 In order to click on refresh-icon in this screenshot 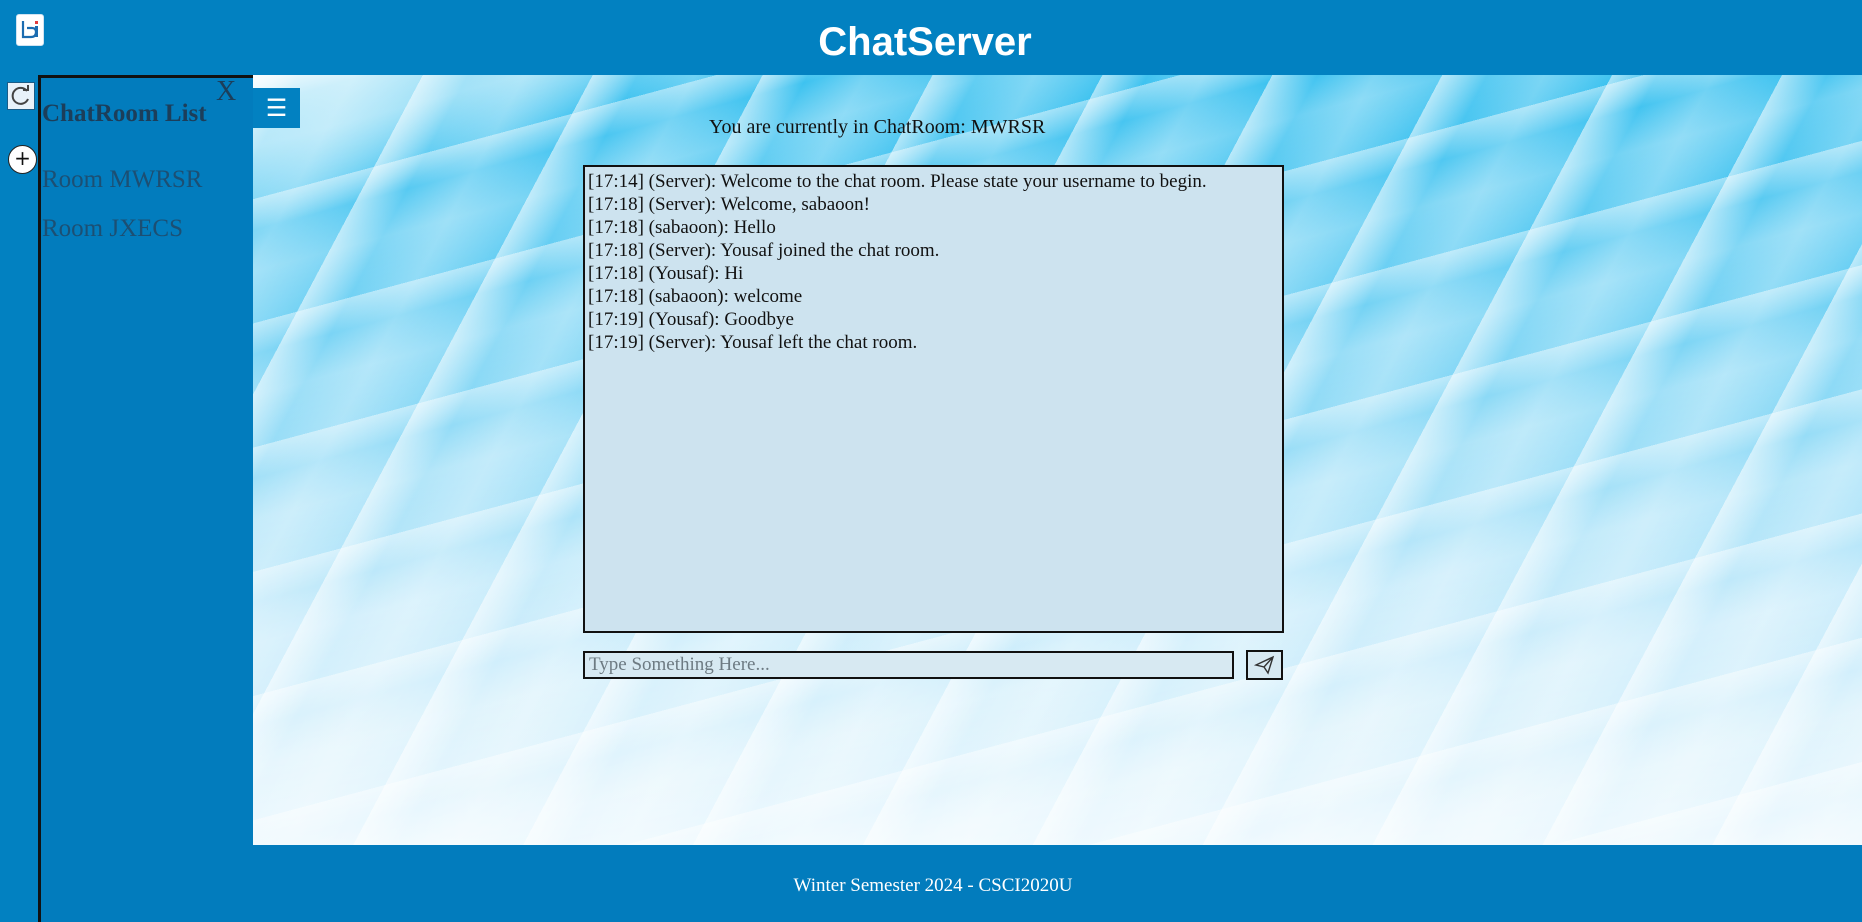, I will do `click(20, 95)`.